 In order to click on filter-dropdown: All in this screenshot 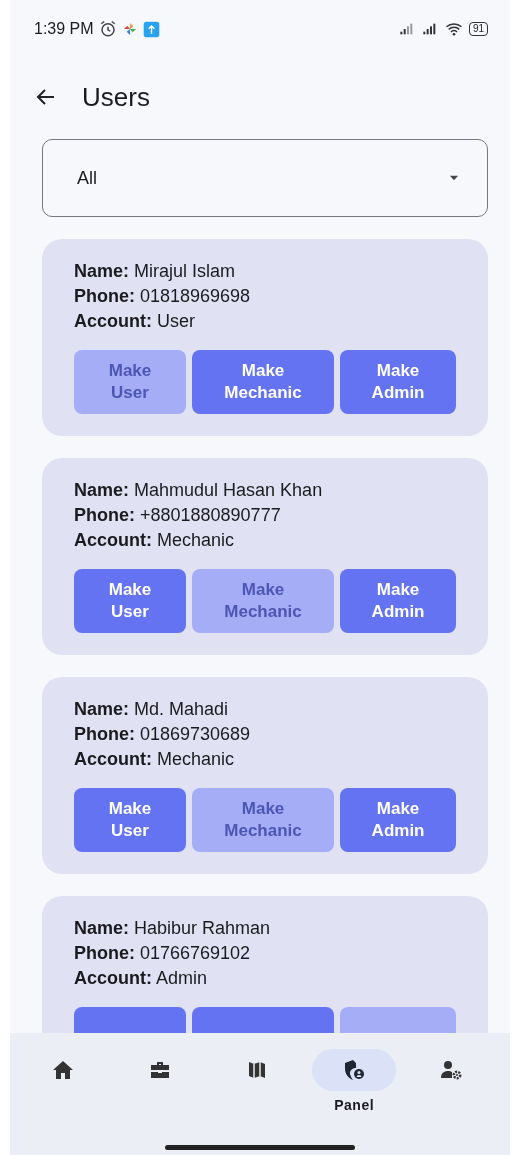, I will do `click(265, 178)`.